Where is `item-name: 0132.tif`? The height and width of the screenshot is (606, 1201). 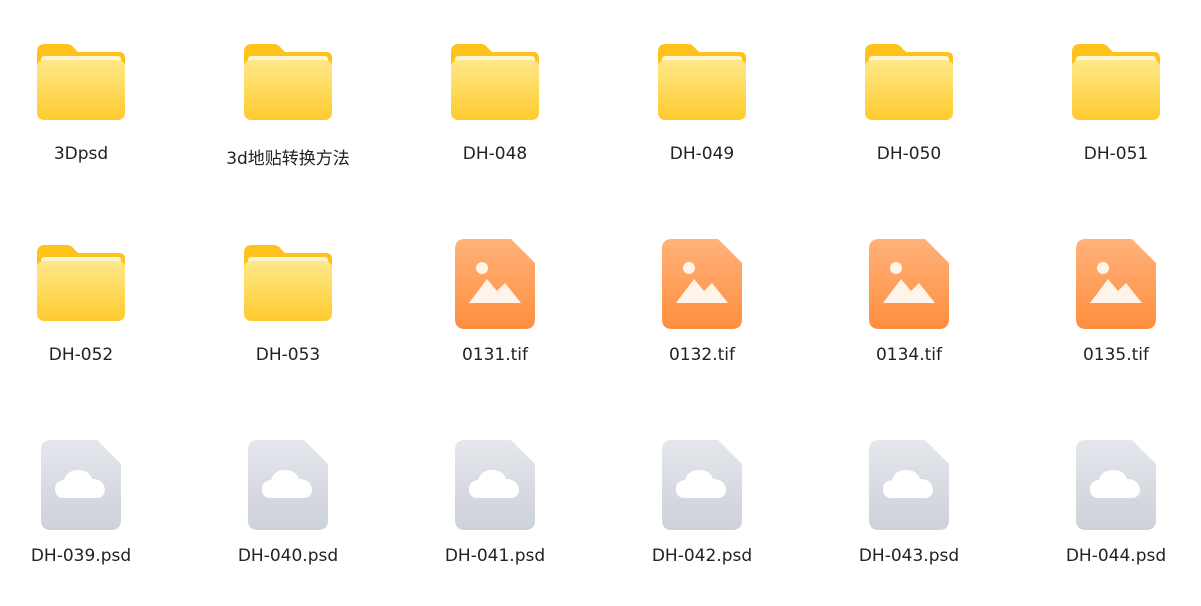 item-name: 0132.tif is located at coordinates (702, 355).